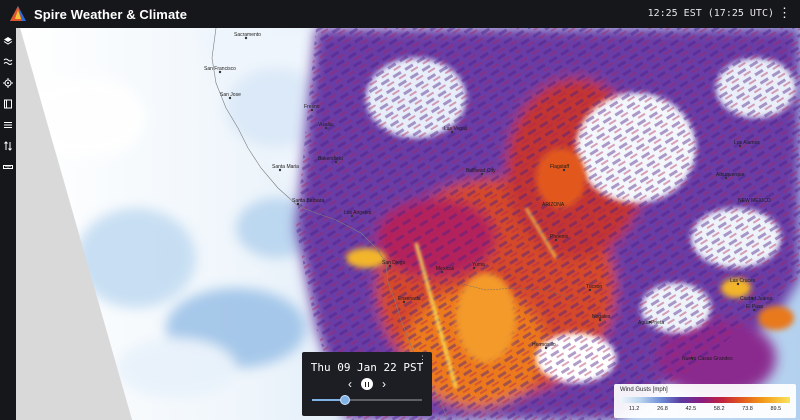 This screenshot has height=420, width=800. What do you see at coordinates (8, 83) in the screenshot?
I see `crosshair-icon` at bounding box center [8, 83].